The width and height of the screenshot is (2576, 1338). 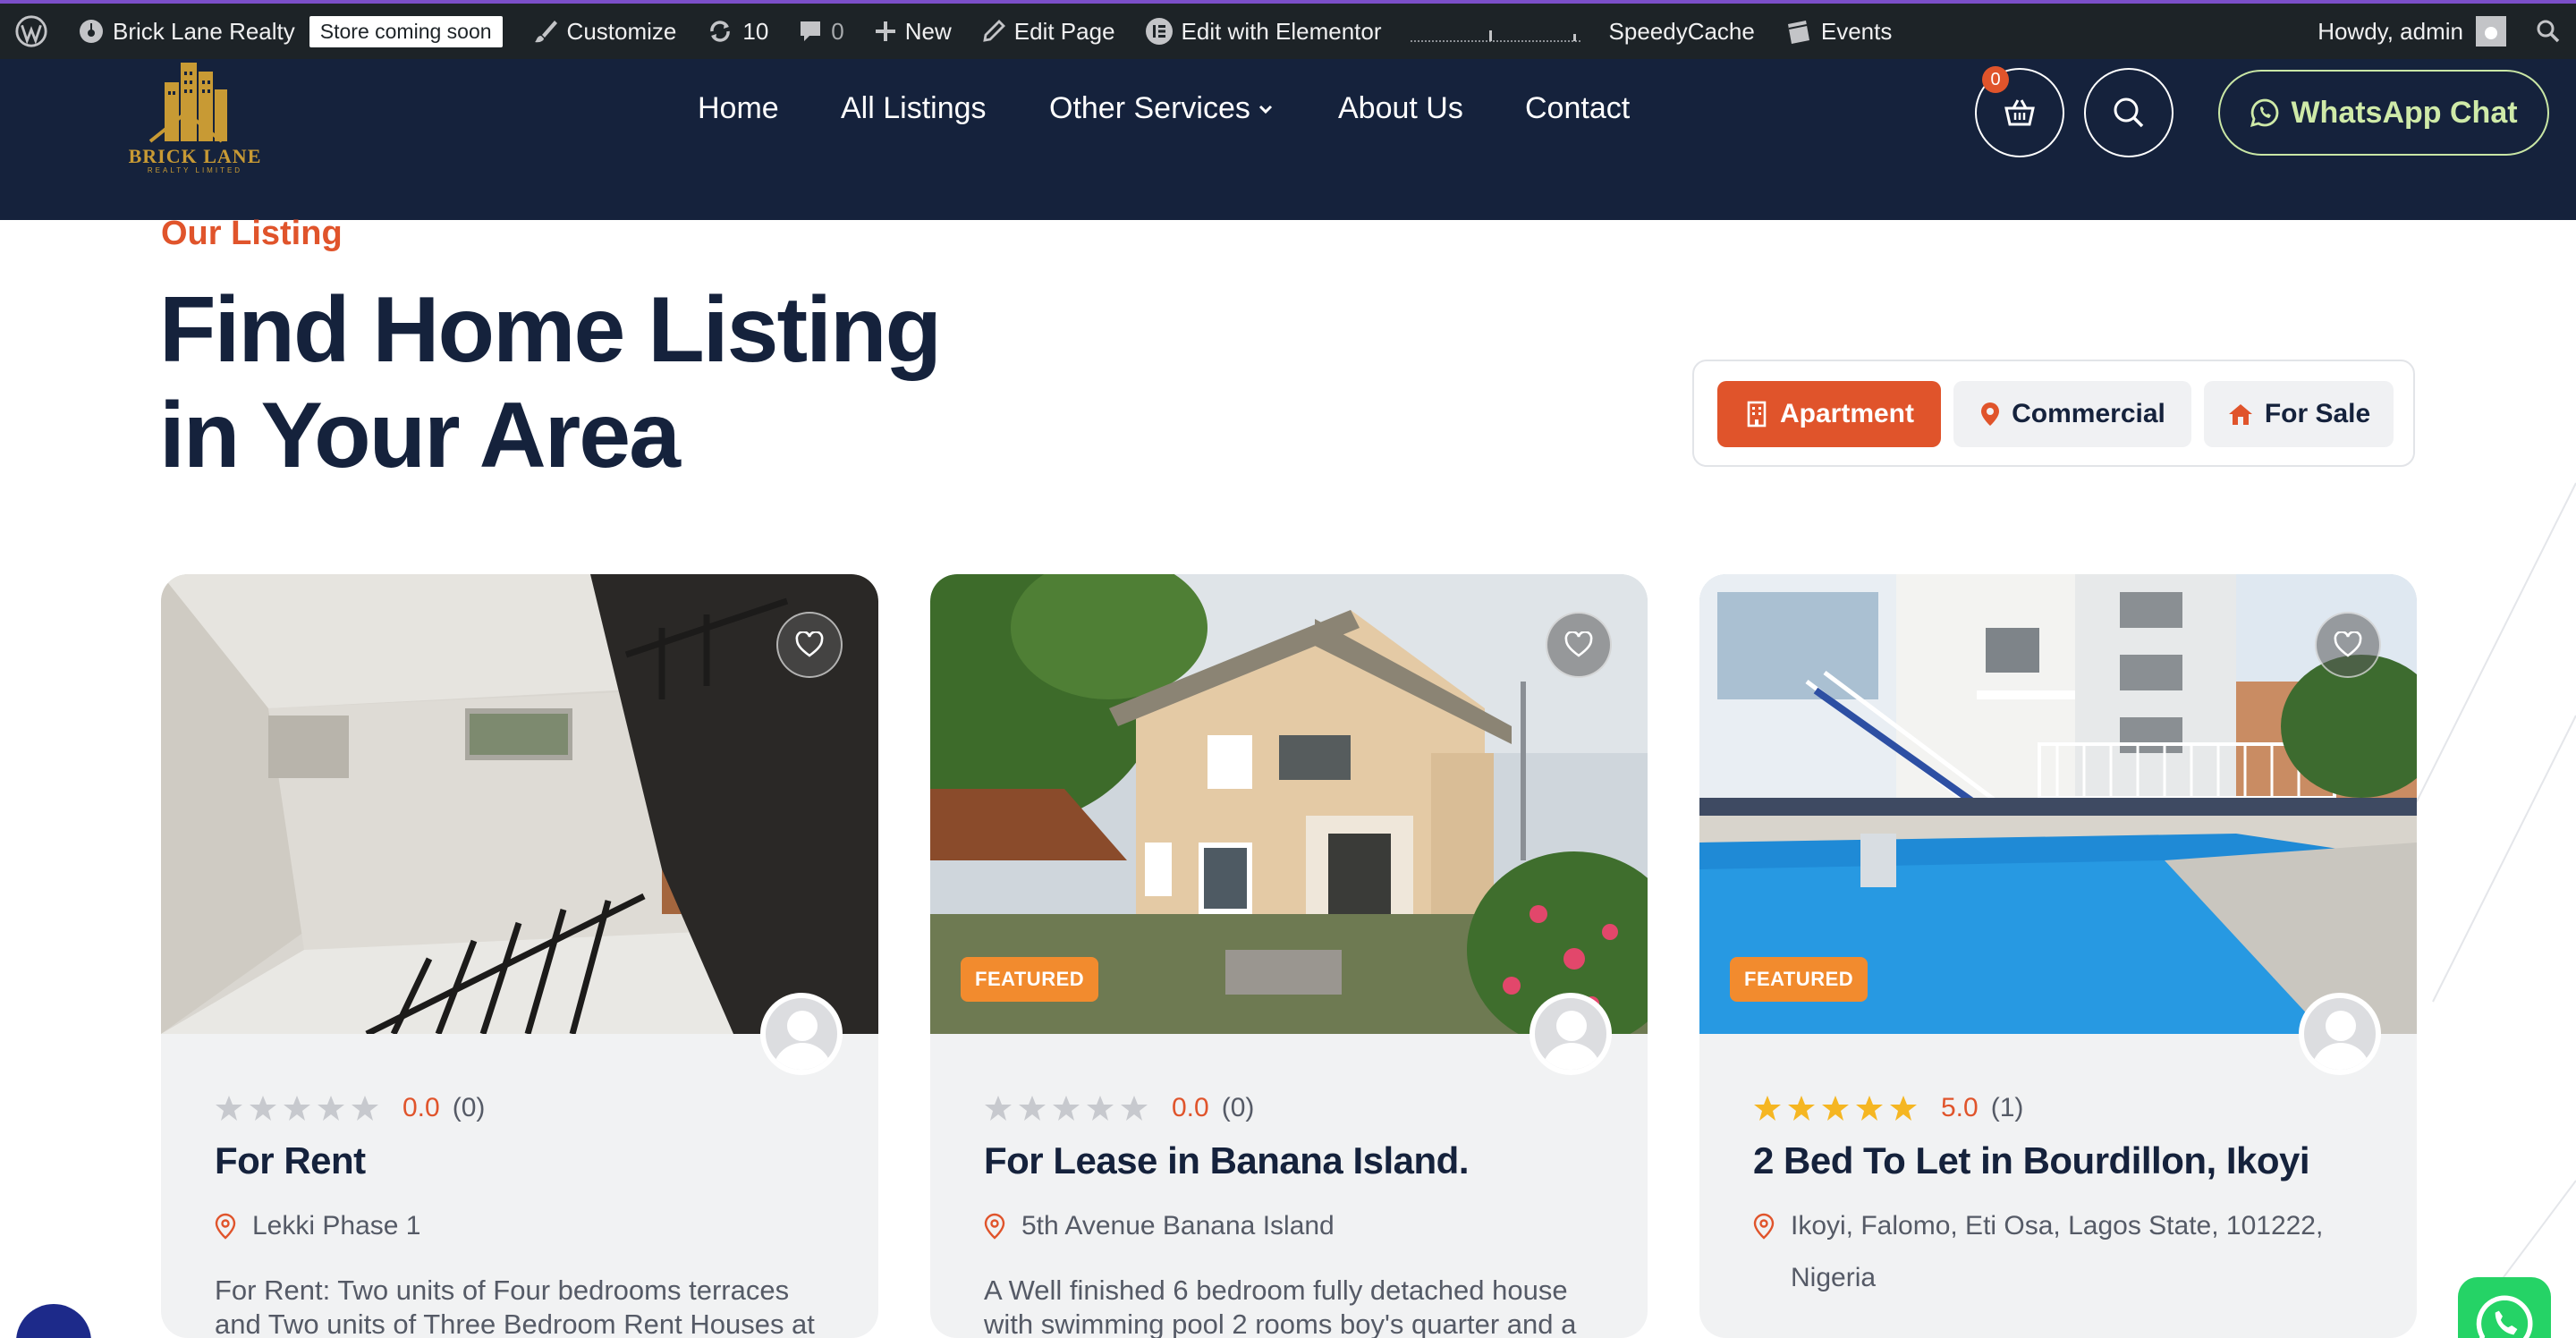 I want to click on search-icon, so click(x=2129, y=112).